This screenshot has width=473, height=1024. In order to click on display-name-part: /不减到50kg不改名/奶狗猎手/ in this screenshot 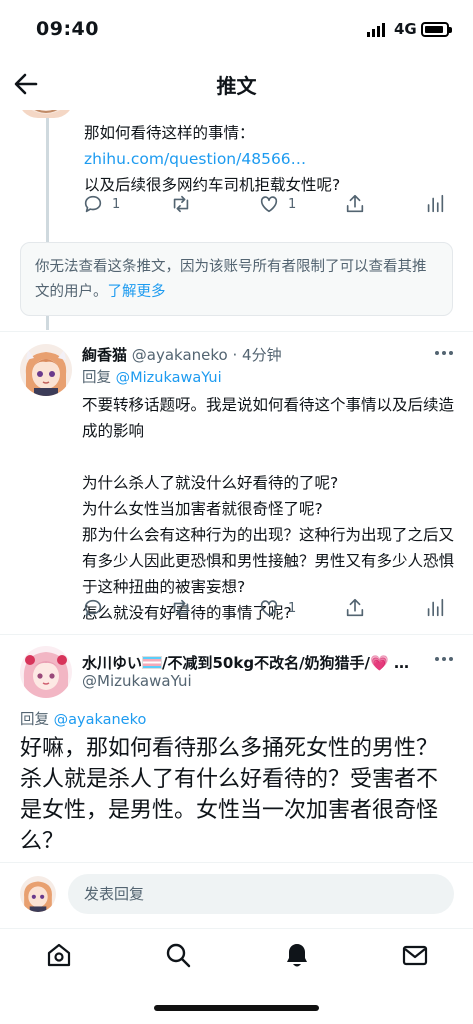, I will do `click(266, 663)`.